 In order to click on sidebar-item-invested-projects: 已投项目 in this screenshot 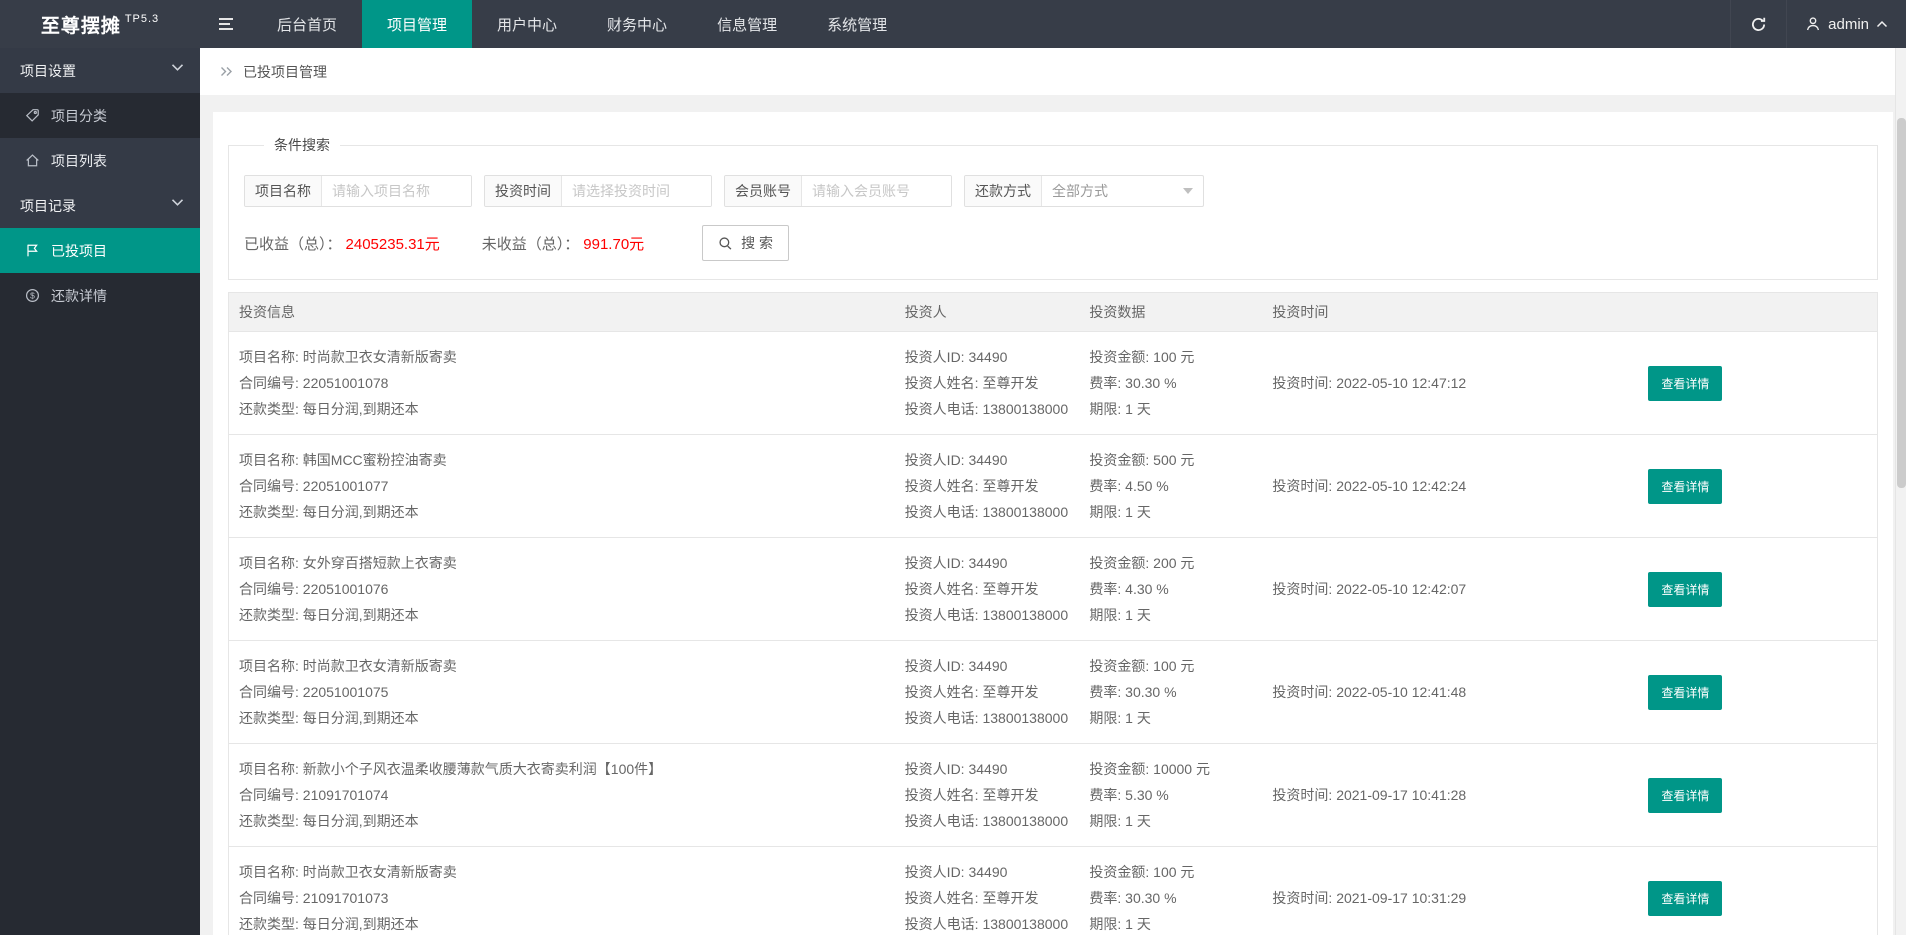, I will do `click(100, 250)`.